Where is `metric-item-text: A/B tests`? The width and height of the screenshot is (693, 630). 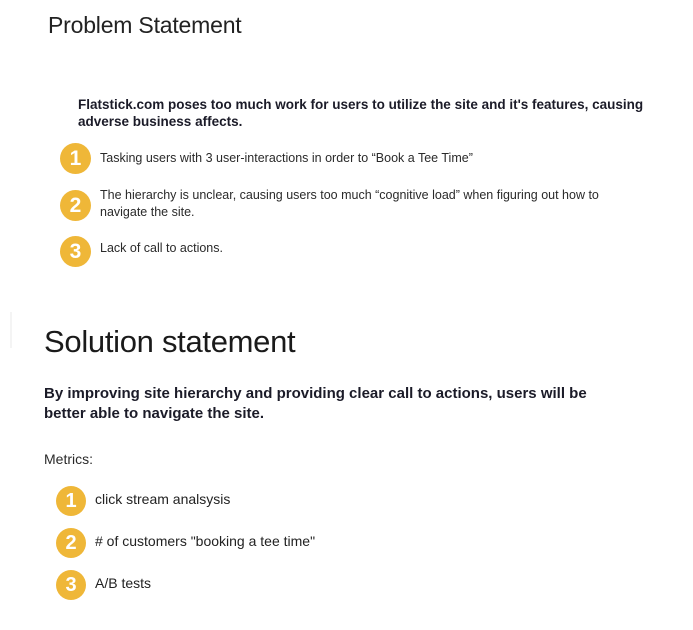 metric-item-text: A/B tests is located at coordinates (123, 583).